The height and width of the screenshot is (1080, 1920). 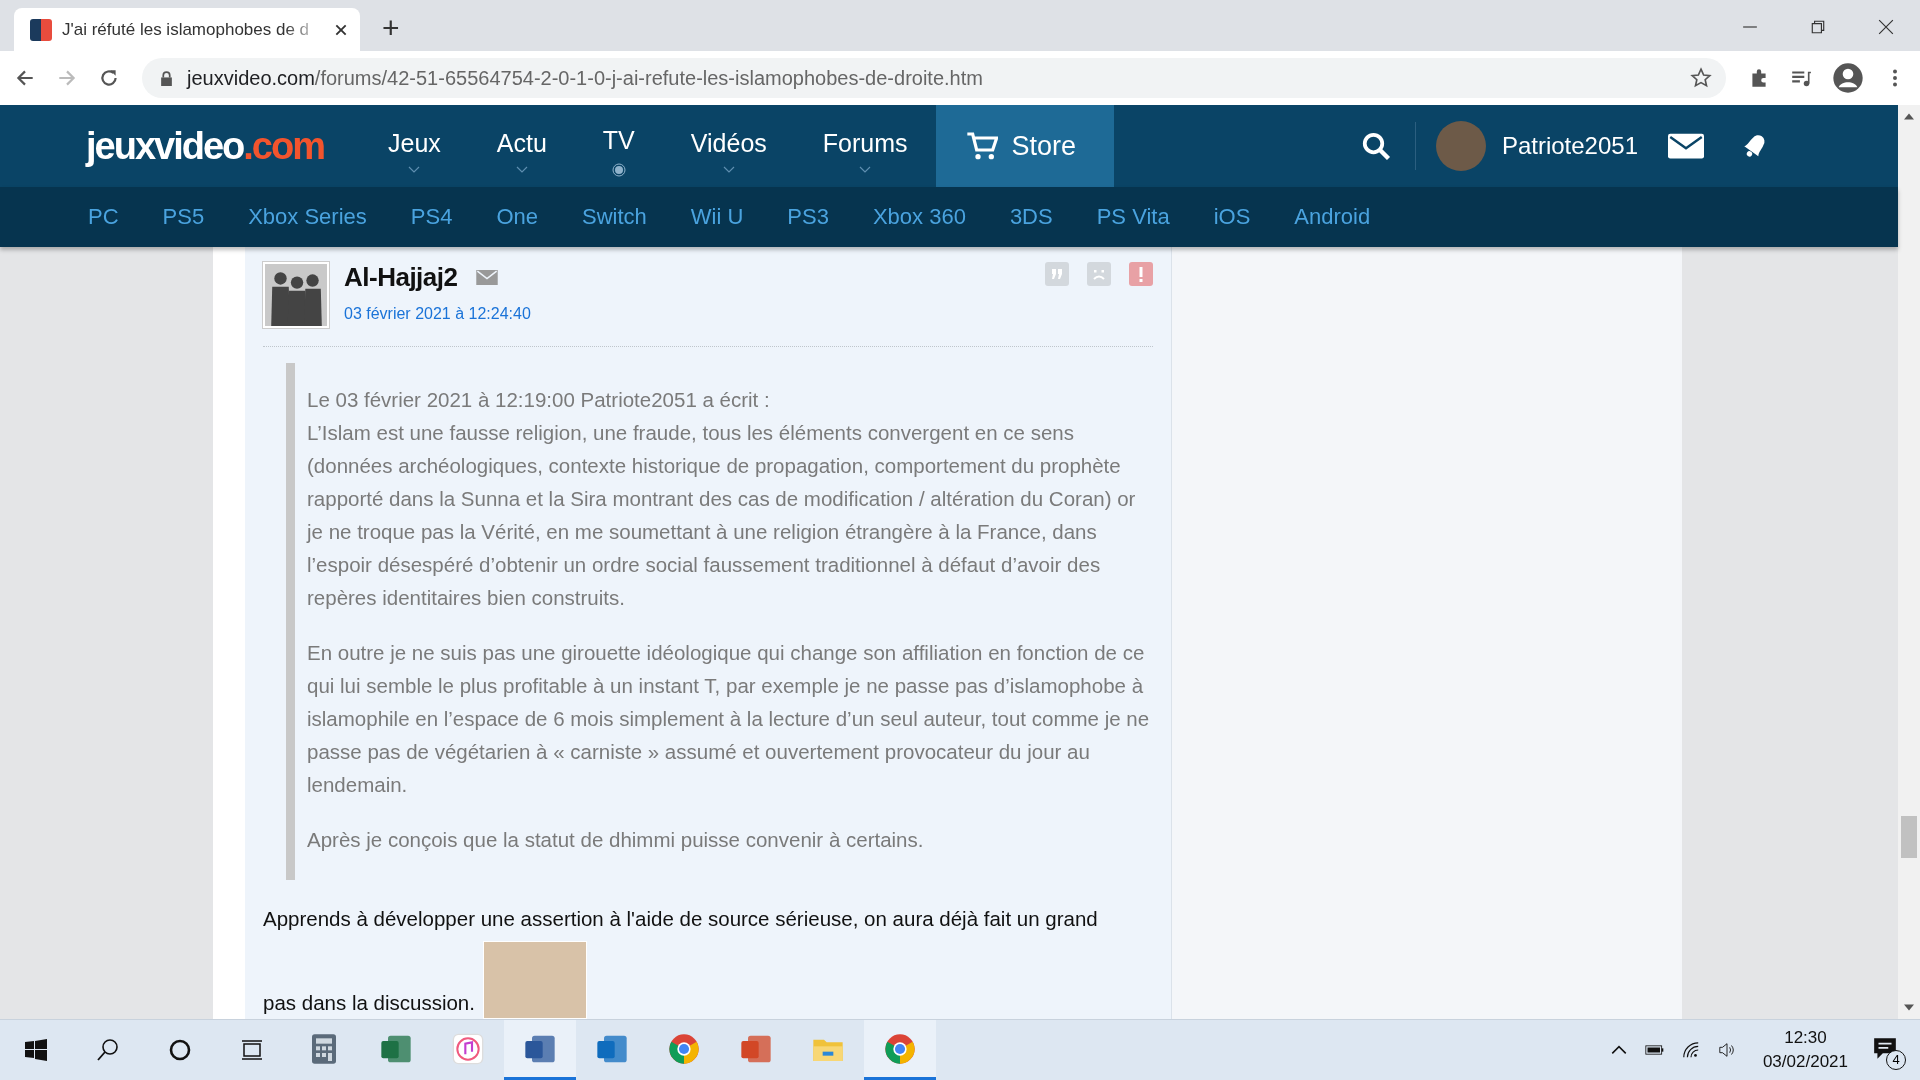 What do you see at coordinates (1133, 217) in the screenshot?
I see `platform-link: PS Vita` at bounding box center [1133, 217].